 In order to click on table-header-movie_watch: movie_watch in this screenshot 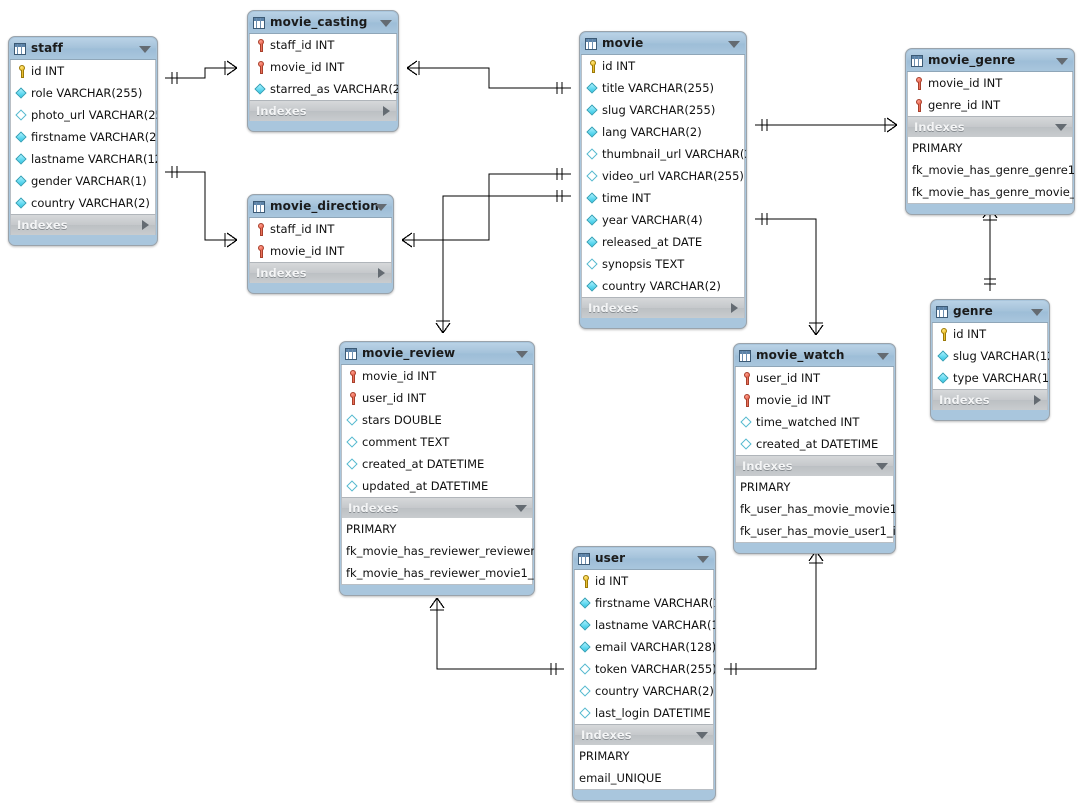, I will do `click(814, 356)`.